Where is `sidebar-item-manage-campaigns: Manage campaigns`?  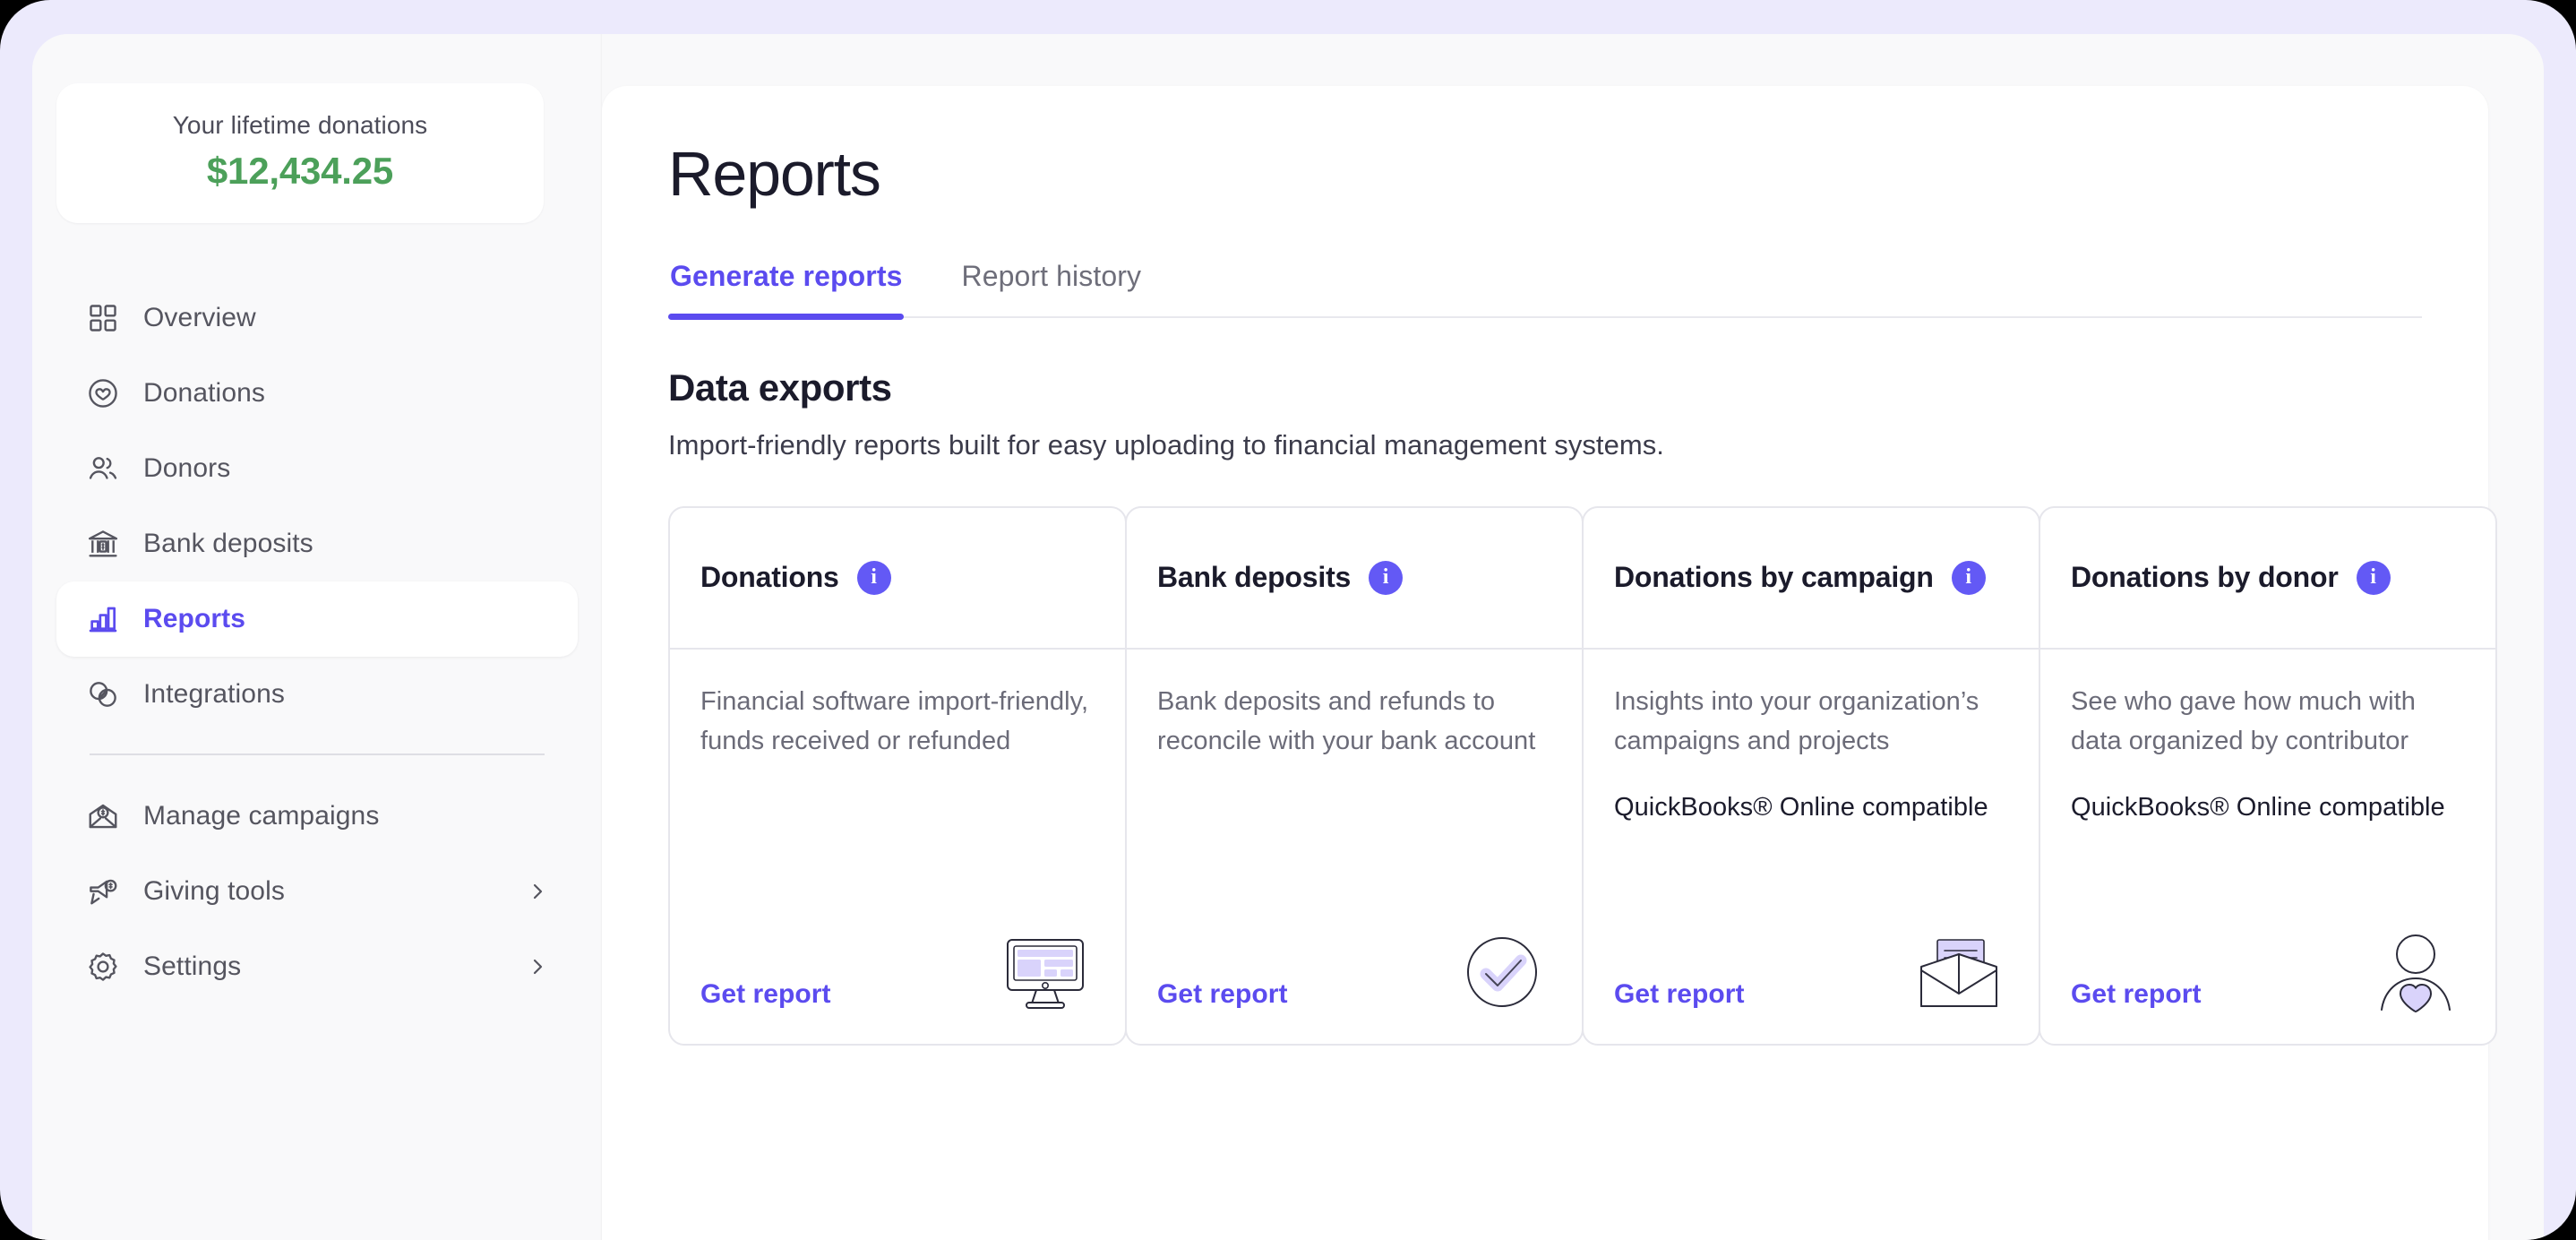
sidebar-item-manage-campaigns: Manage campaigns is located at coordinates (317, 817).